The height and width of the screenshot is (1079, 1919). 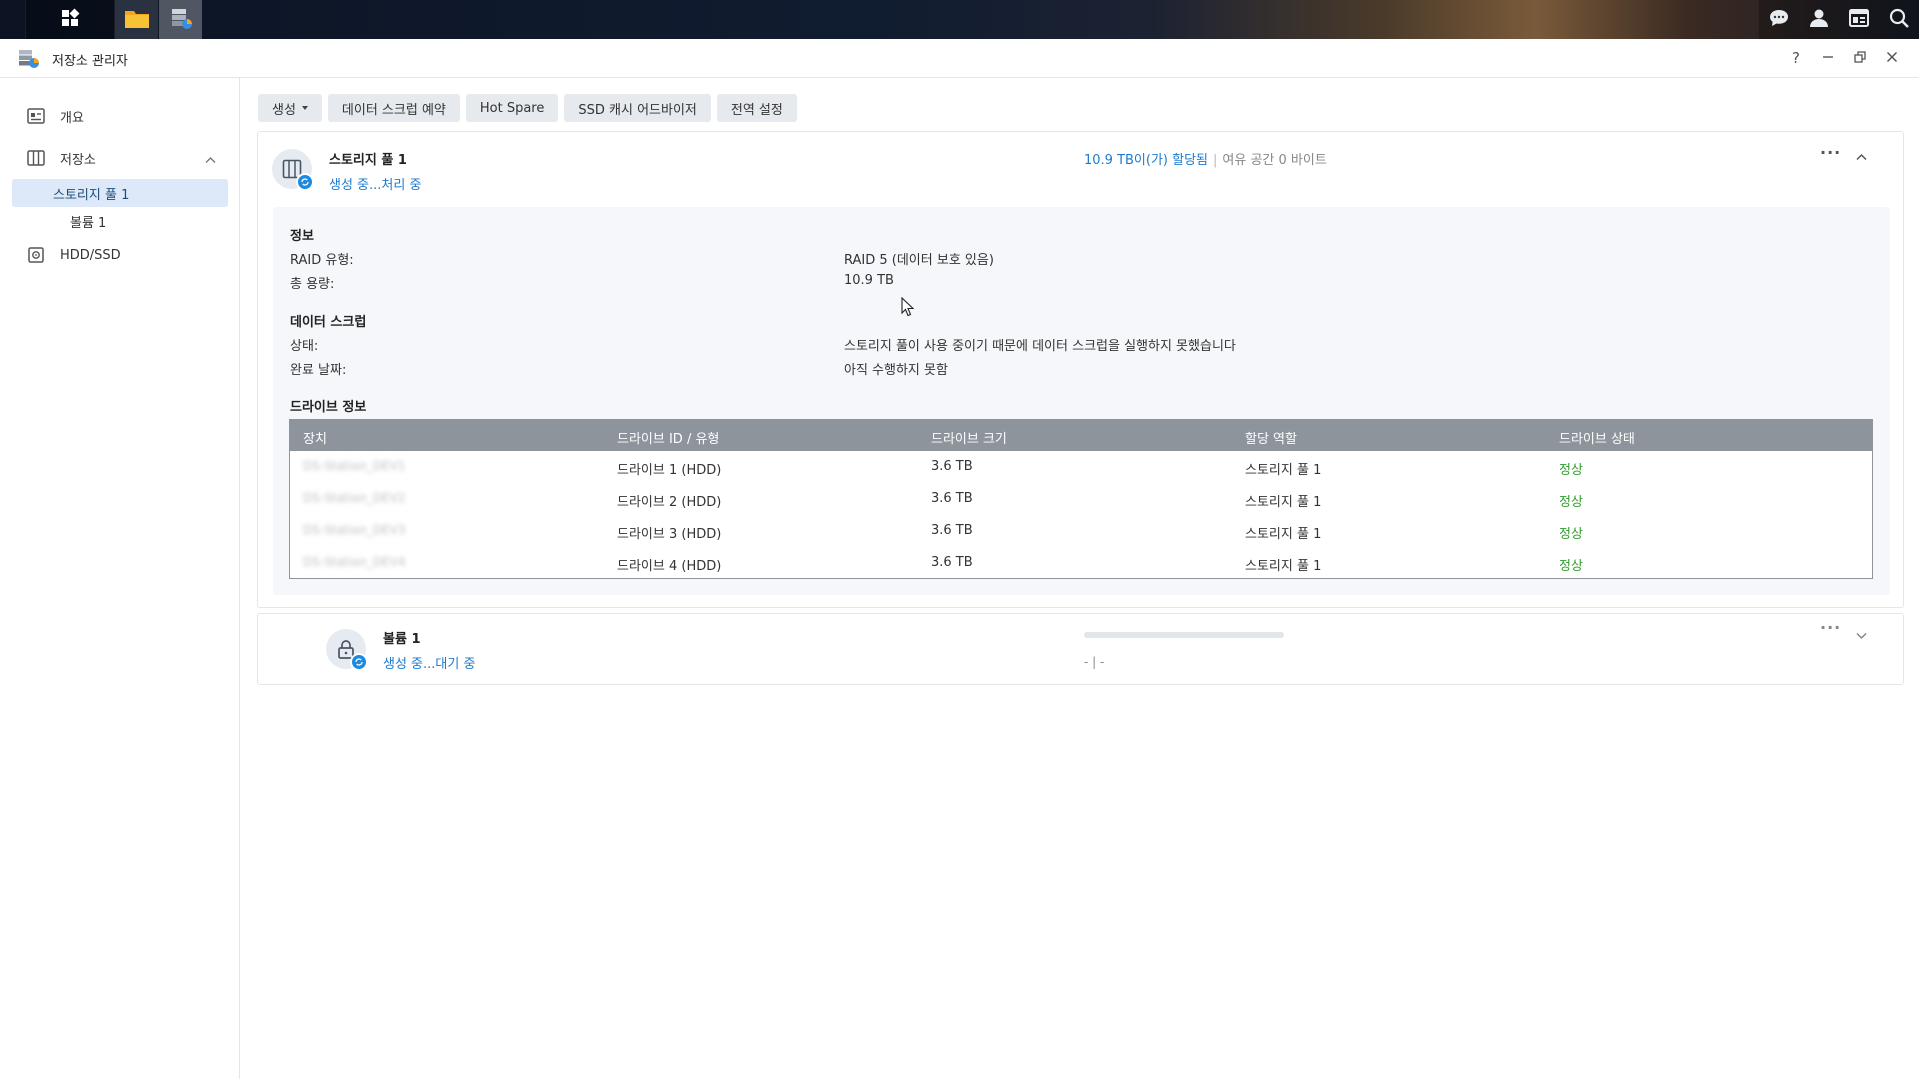 I want to click on grid-icon, so click(x=70, y=20).